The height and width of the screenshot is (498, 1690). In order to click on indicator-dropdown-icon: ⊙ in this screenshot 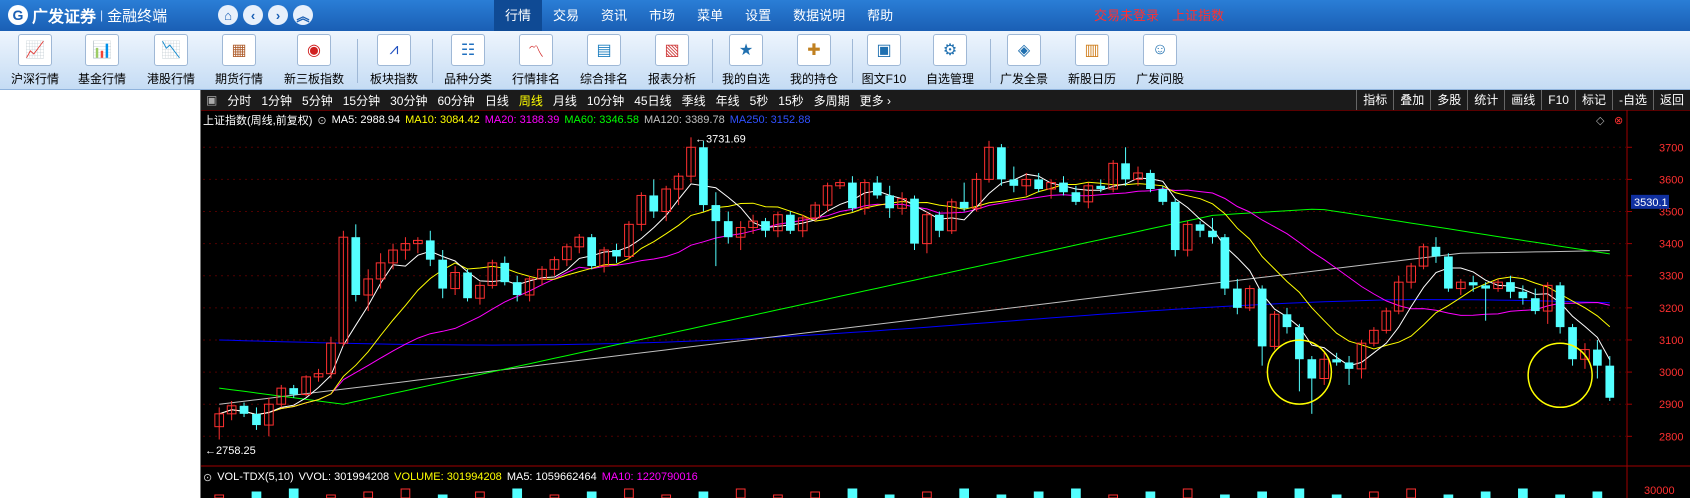, I will do `click(321, 120)`.